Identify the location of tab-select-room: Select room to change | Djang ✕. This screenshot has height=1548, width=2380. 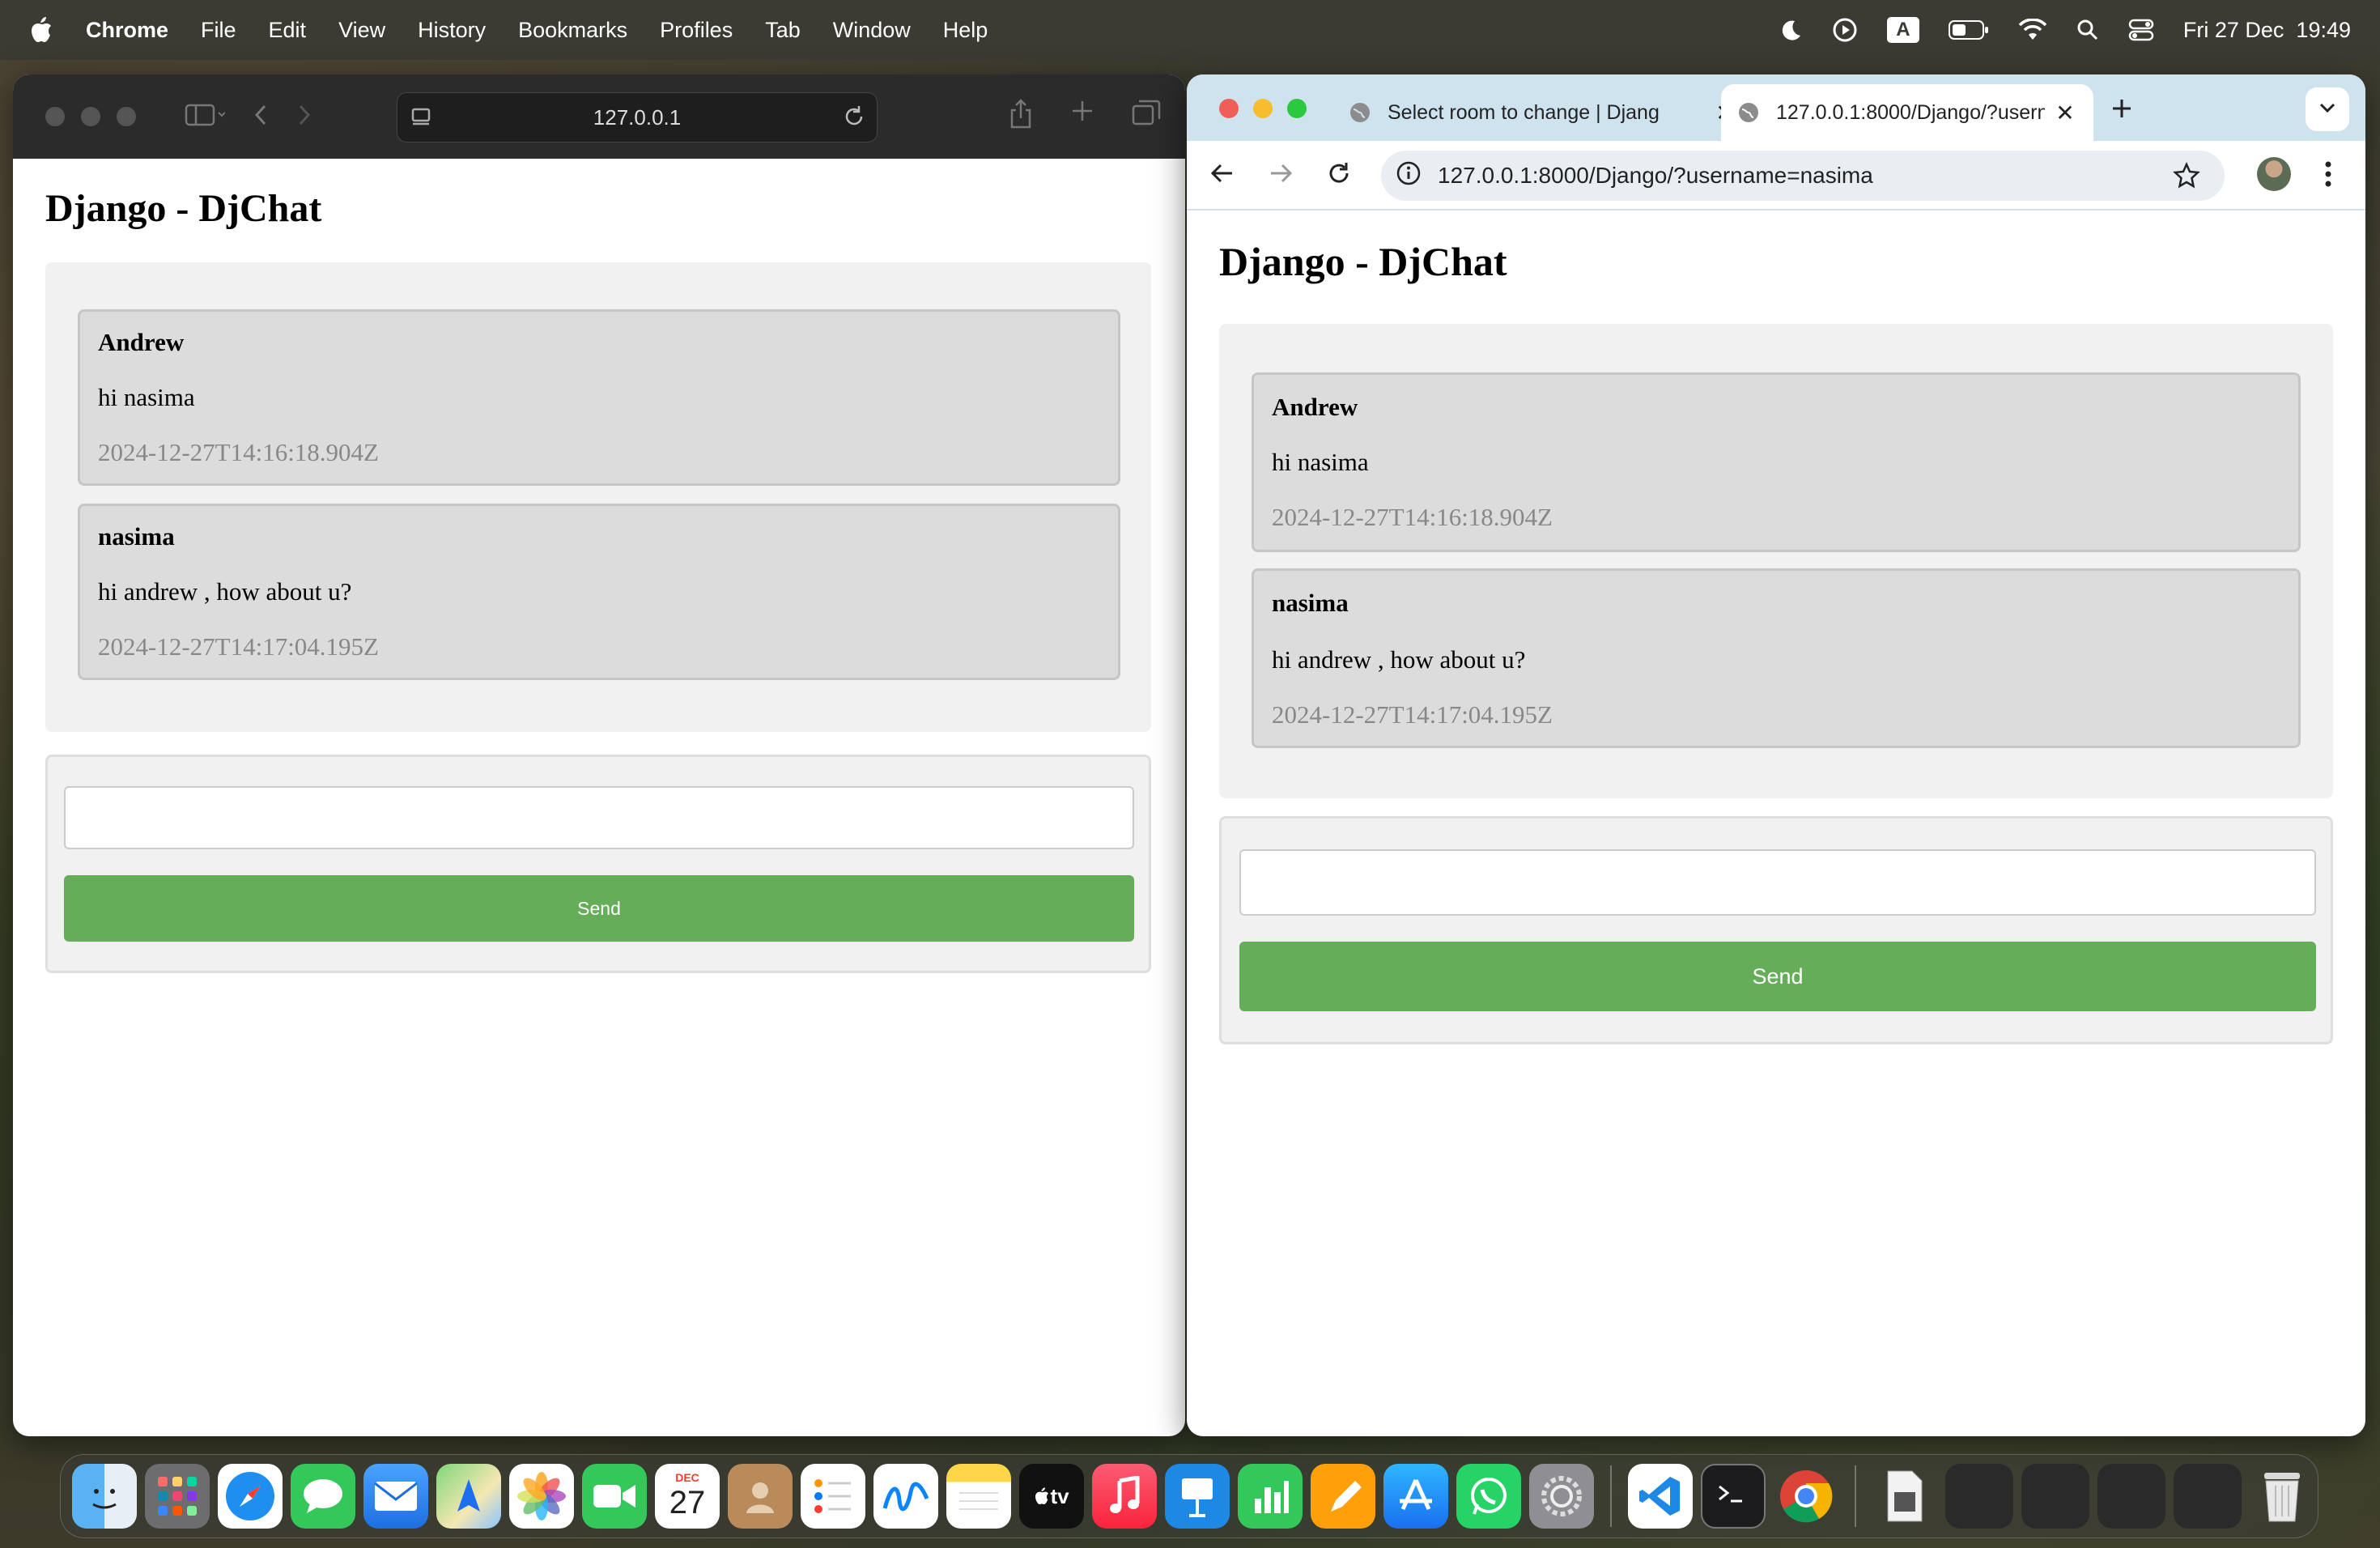
(1542, 113).